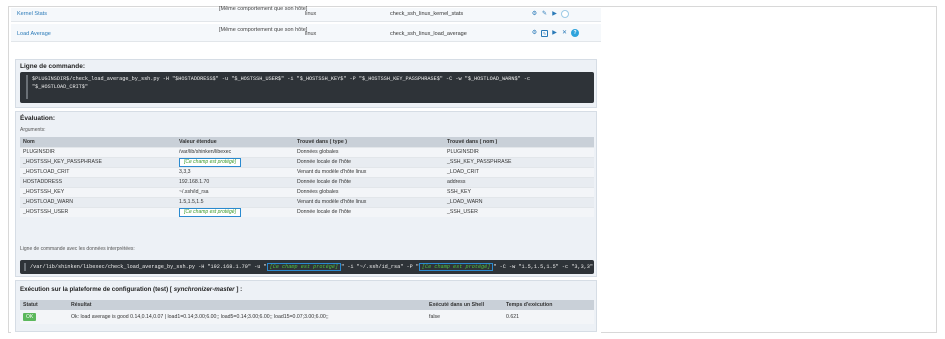 This screenshot has width=945, height=339. What do you see at coordinates (44, 305) in the screenshot?
I see `column-header: Statut` at bounding box center [44, 305].